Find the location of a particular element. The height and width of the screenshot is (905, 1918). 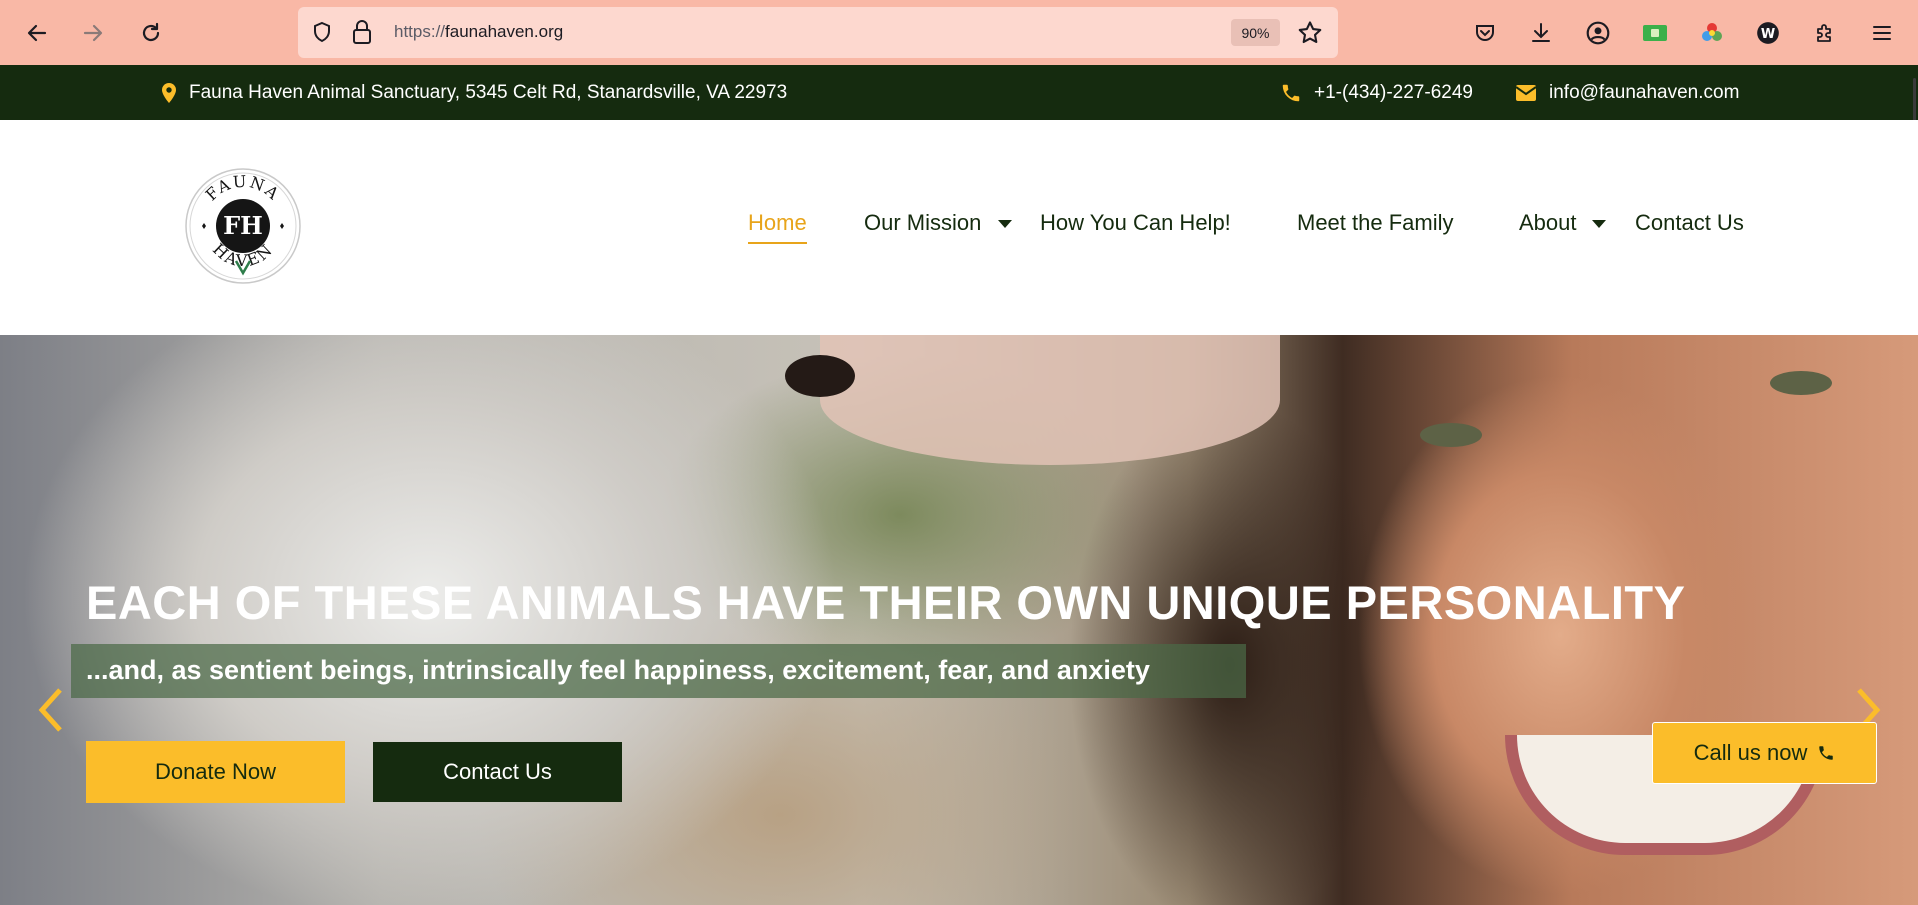

color-wheel-icon is located at coordinates (1712, 32).